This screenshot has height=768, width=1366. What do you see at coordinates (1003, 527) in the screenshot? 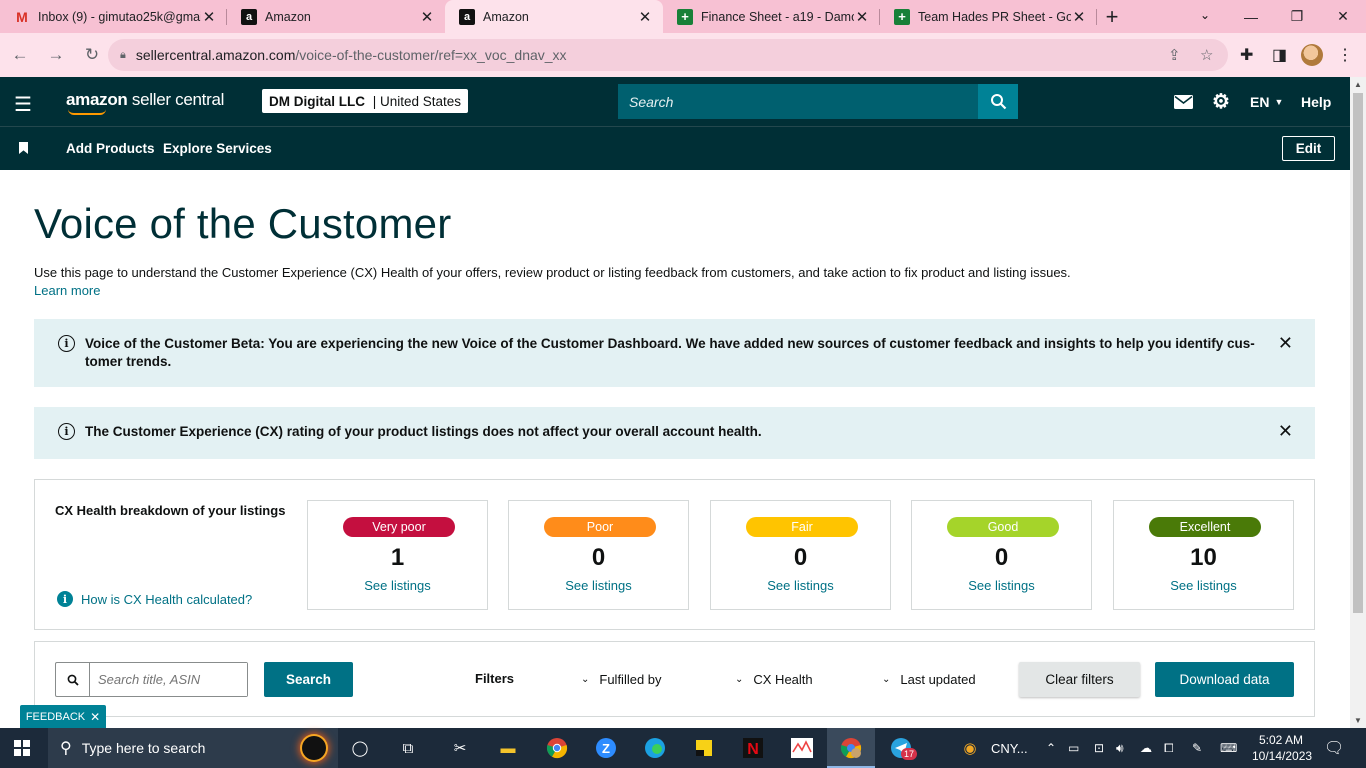
I see `status-badge: Good` at bounding box center [1003, 527].